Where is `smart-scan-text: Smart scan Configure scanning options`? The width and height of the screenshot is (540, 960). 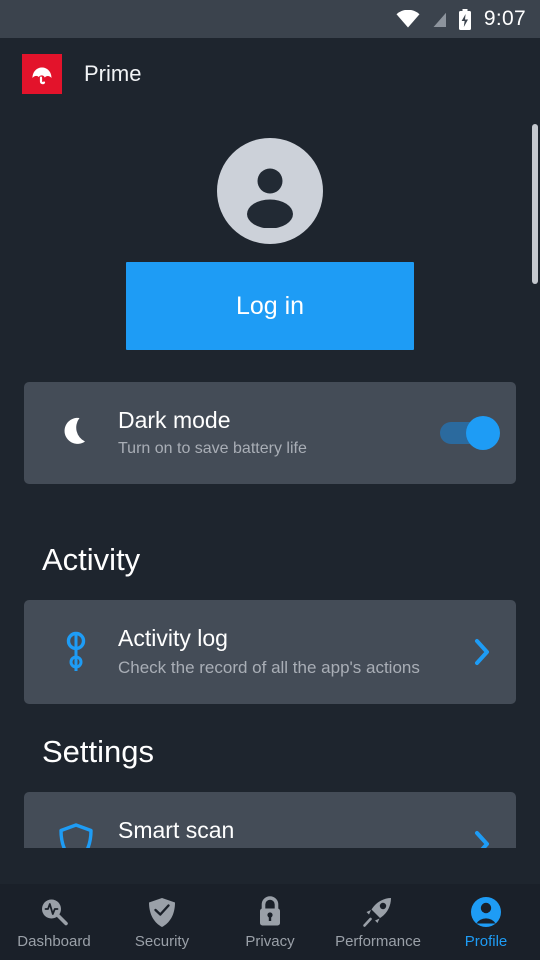 smart-scan-text: Smart scan Configure scanning options is located at coordinates (285, 831).